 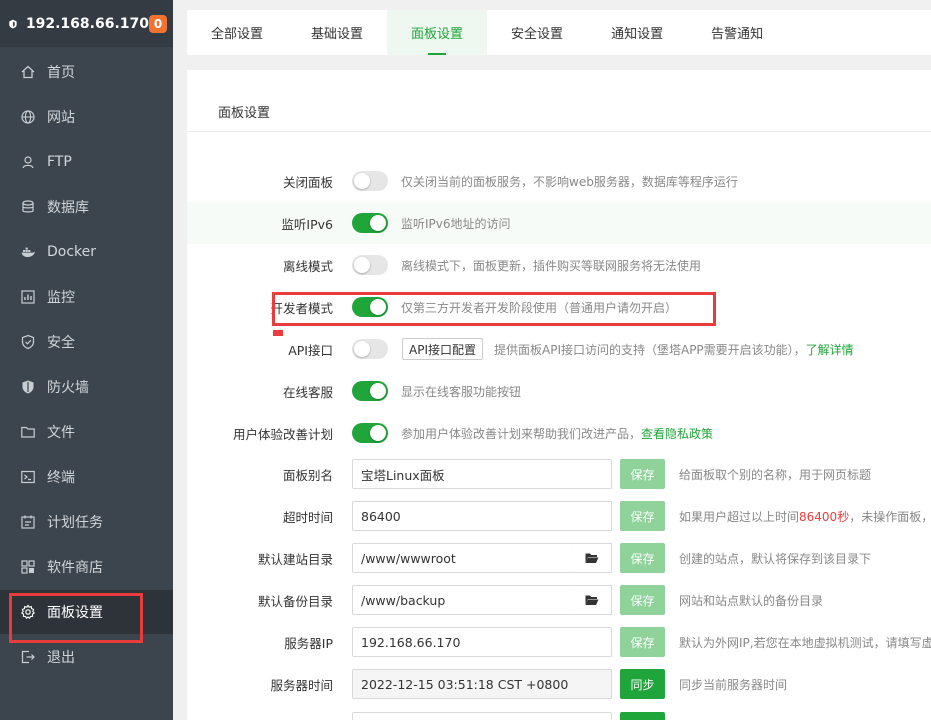 What do you see at coordinates (301, 308) in the screenshot?
I see `setting-label: 开发者模式` at bounding box center [301, 308].